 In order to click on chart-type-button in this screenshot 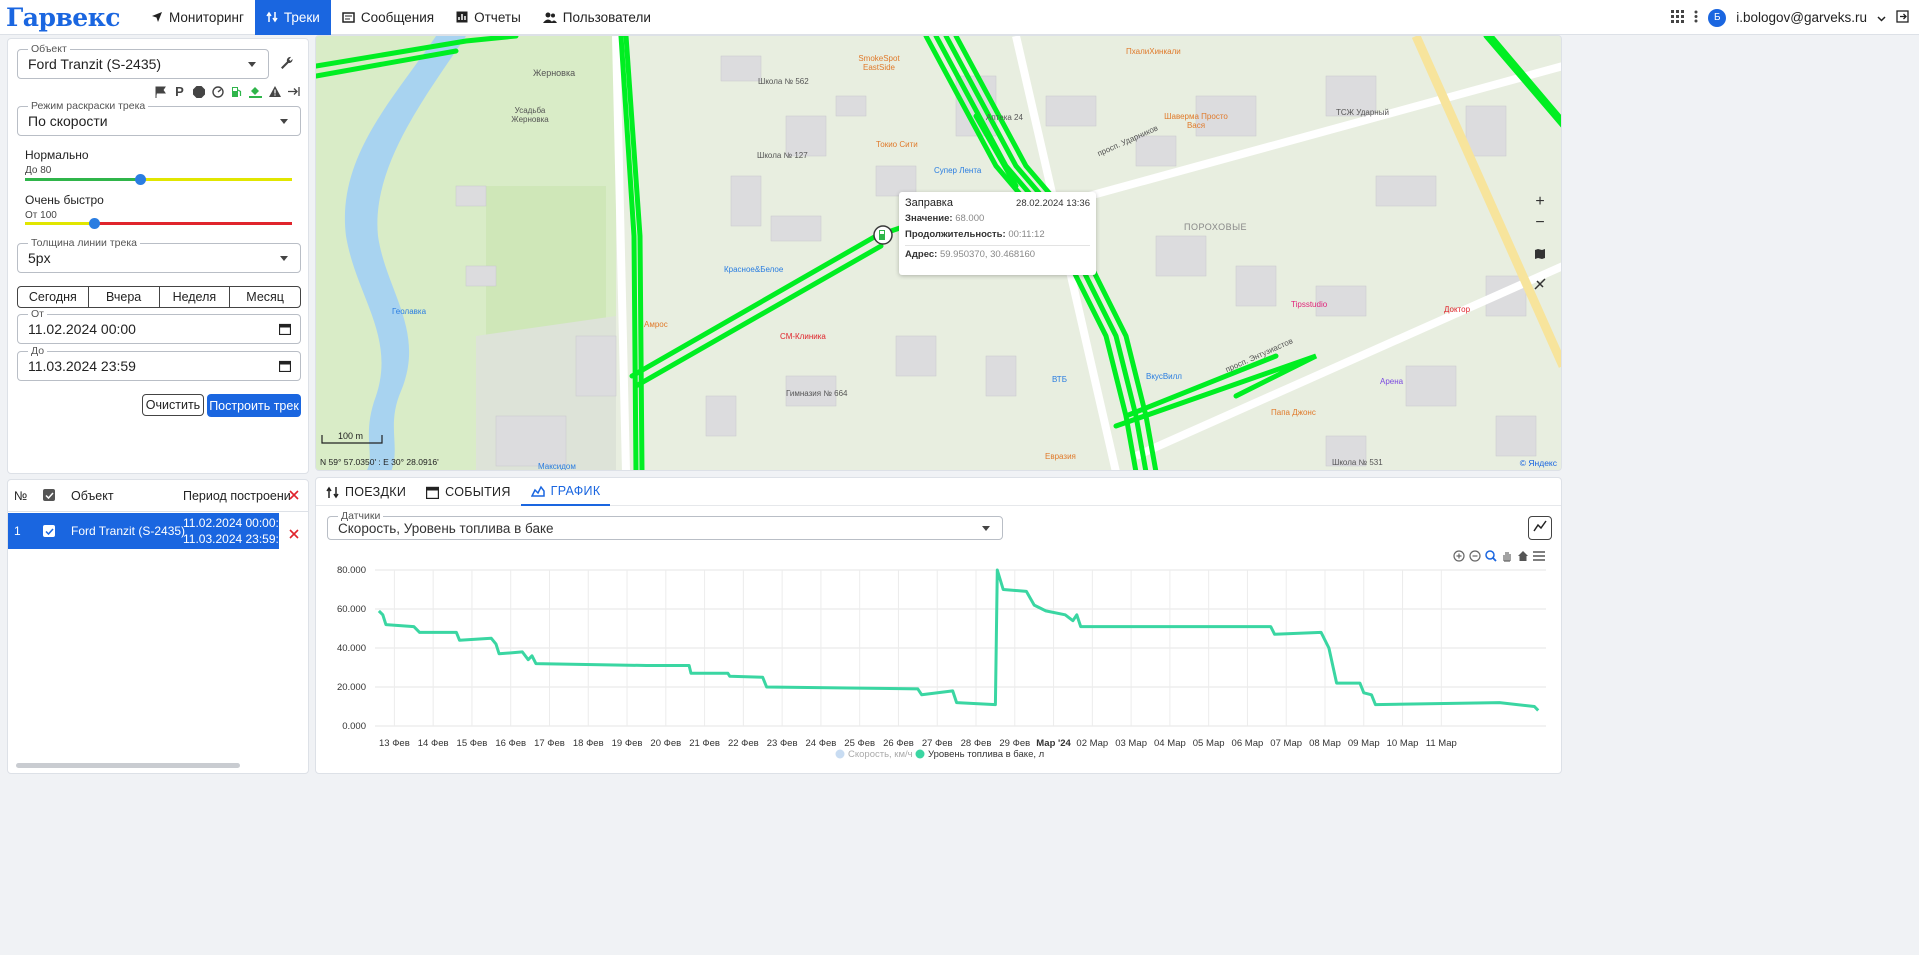, I will do `click(1540, 528)`.